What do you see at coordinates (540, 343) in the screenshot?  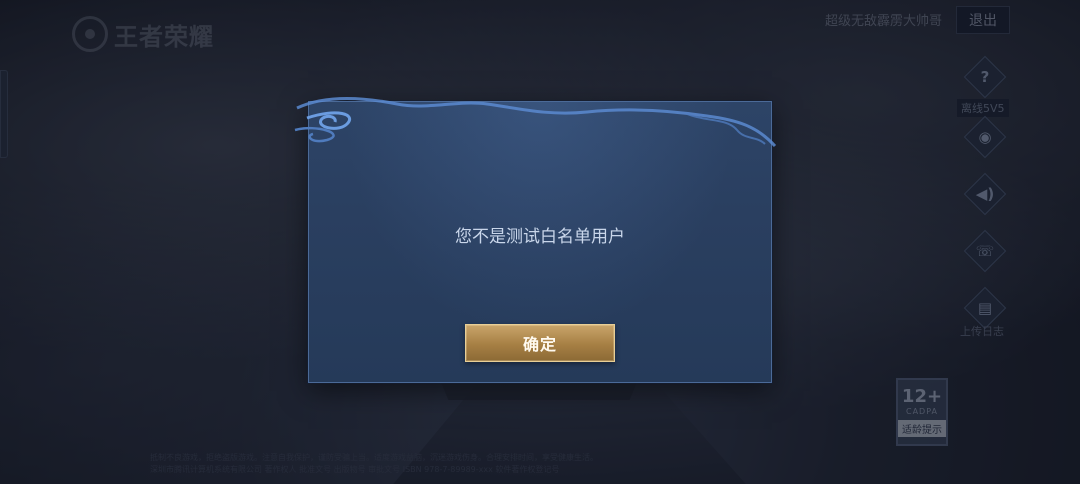 I see `confirm-button: 确定` at bounding box center [540, 343].